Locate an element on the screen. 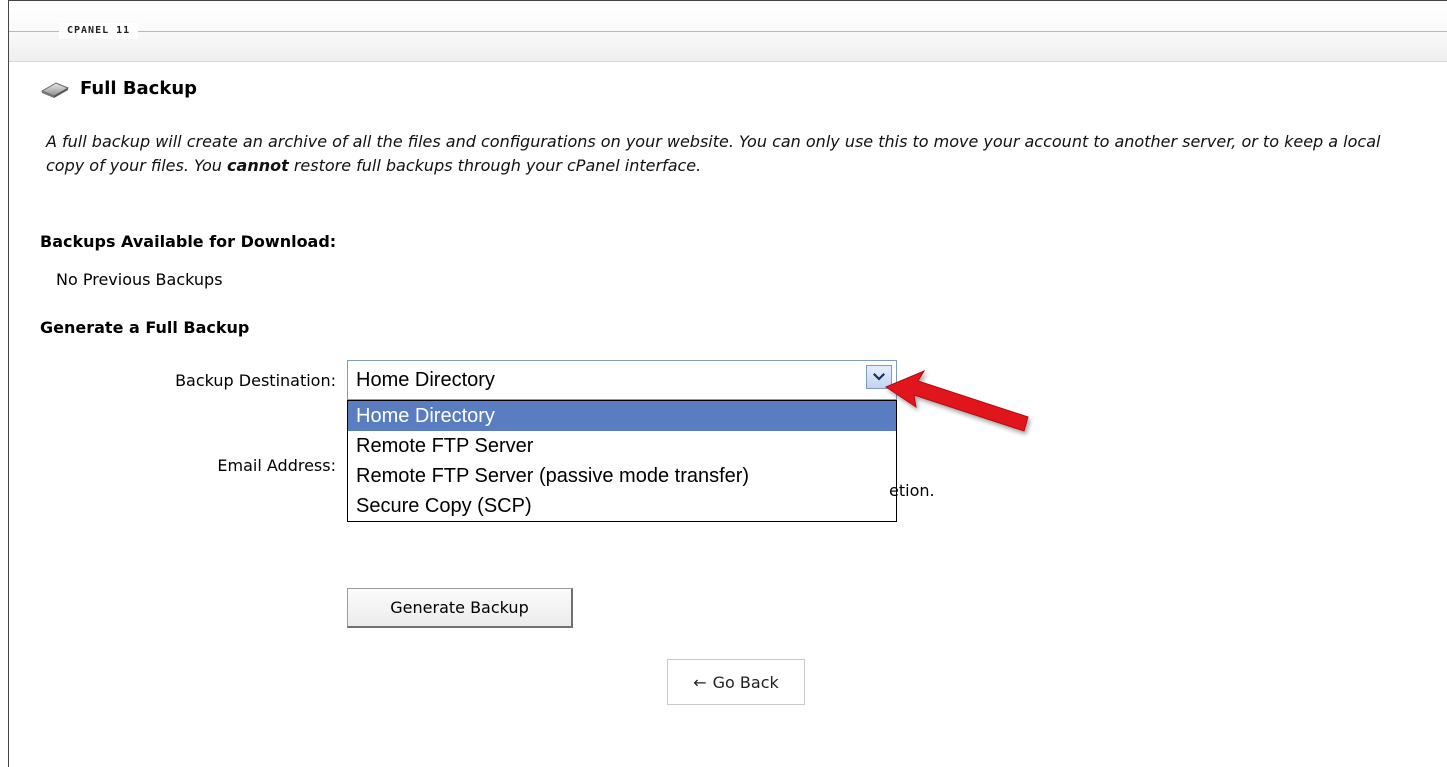  option-scp: Secure Copy (SCP) is located at coordinates (622, 506).